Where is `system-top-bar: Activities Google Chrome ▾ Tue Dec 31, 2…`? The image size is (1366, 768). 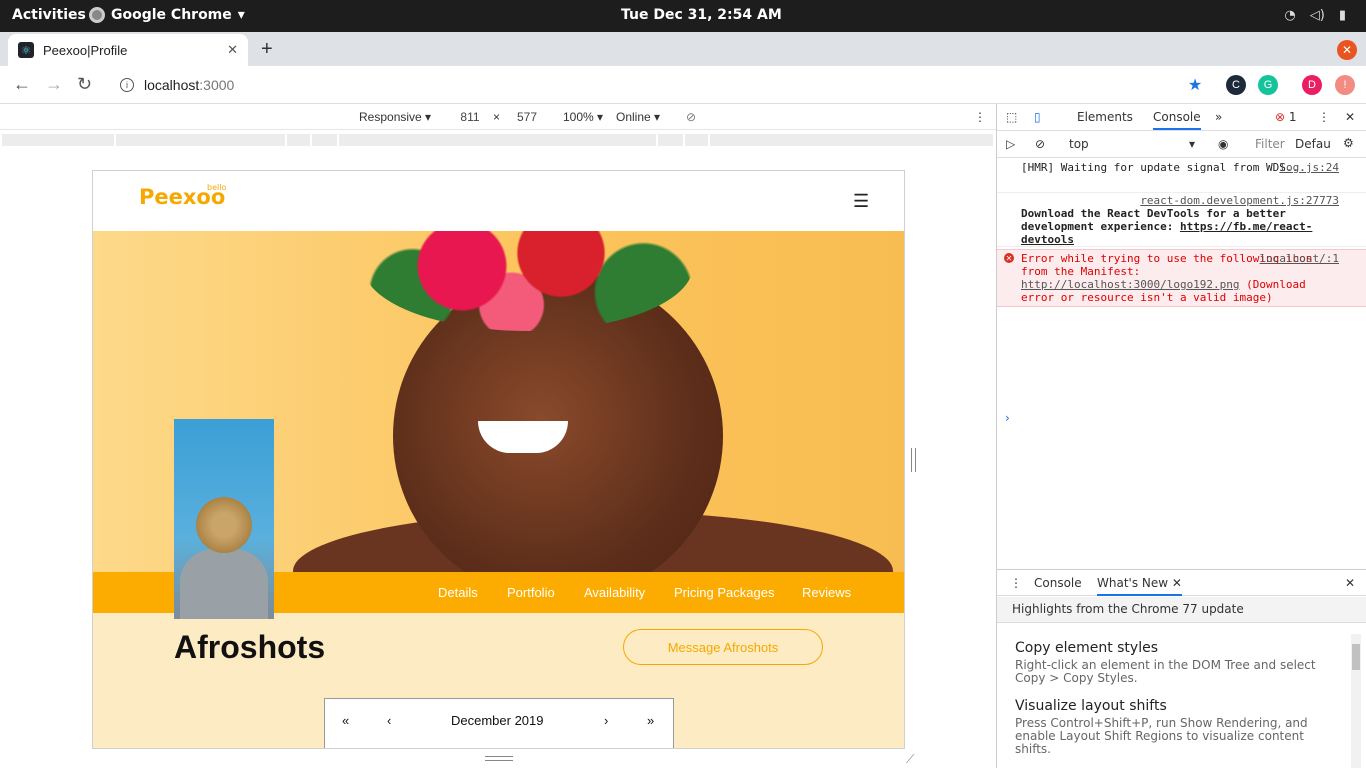 system-top-bar: Activities Google Chrome ▾ Tue Dec 31, 2… is located at coordinates (683, 16).